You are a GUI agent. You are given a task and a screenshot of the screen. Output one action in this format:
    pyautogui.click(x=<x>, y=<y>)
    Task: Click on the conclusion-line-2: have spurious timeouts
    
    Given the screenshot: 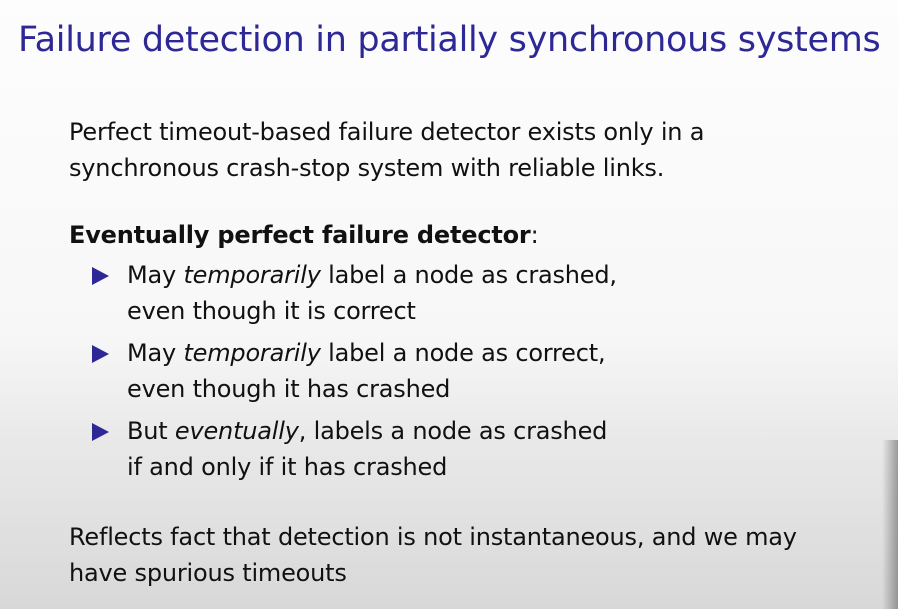 What is the action you would take?
    pyautogui.click(x=208, y=573)
    